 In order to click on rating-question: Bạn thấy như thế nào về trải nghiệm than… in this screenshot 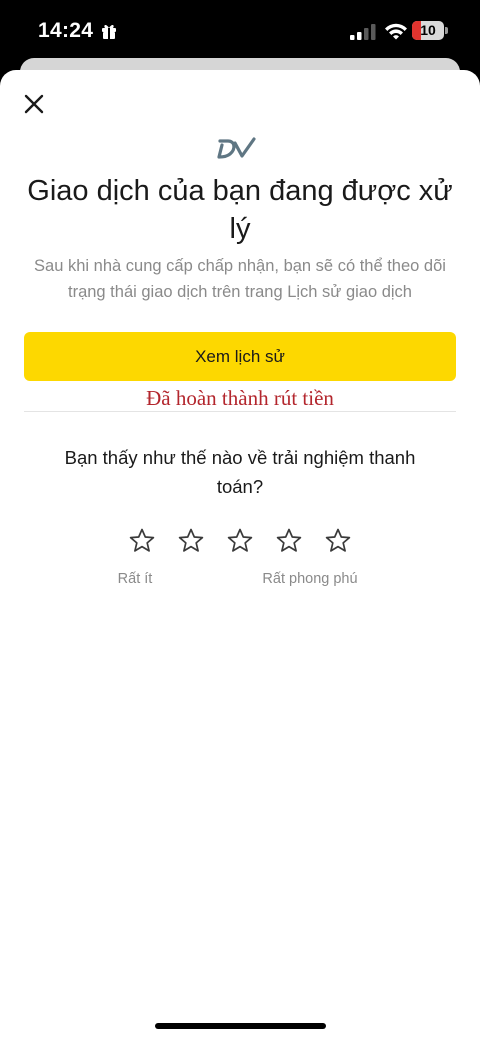, I will do `click(240, 472)`.